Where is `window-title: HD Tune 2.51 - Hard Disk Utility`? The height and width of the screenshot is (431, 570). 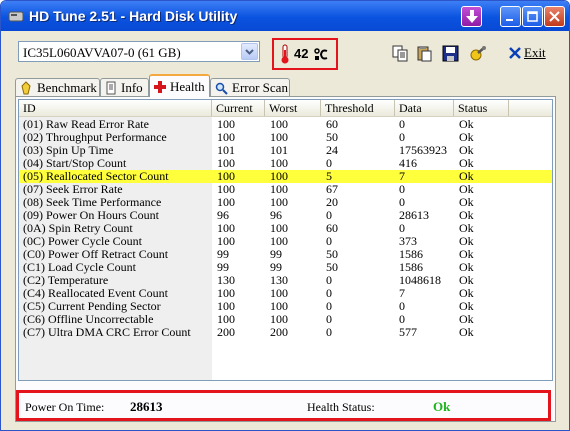
window-title: HD Tune 2.51 - Hard Disk Utility is located at coordinates (133, 16).